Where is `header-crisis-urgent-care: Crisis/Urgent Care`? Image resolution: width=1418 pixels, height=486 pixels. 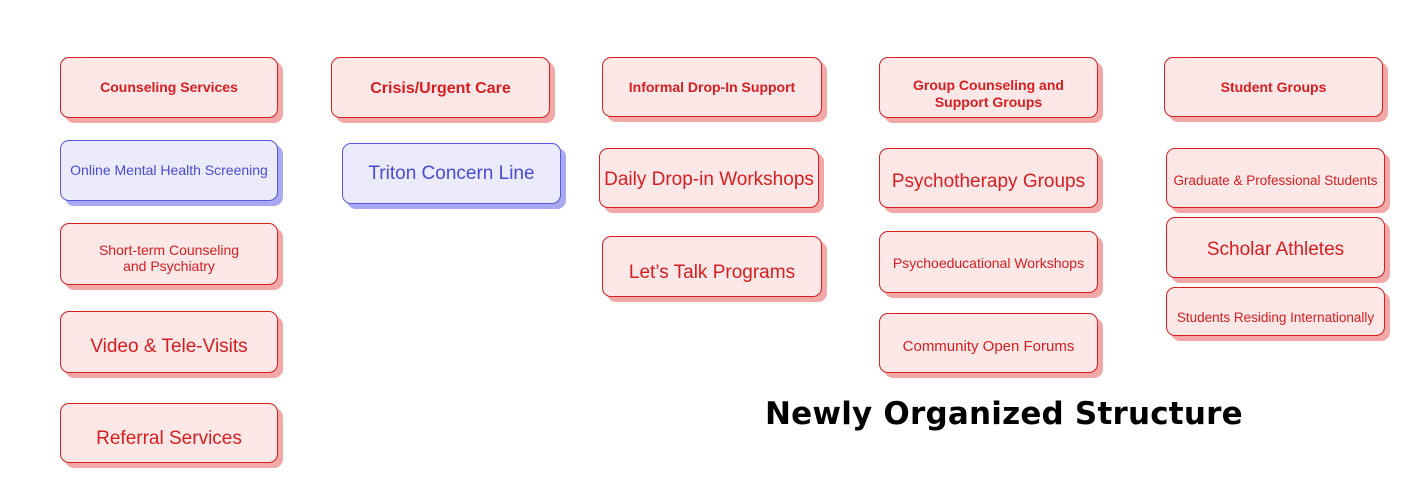 header-crisis-urgent-care: Crisis/Urgent Care is located at coordinates (440, 87).